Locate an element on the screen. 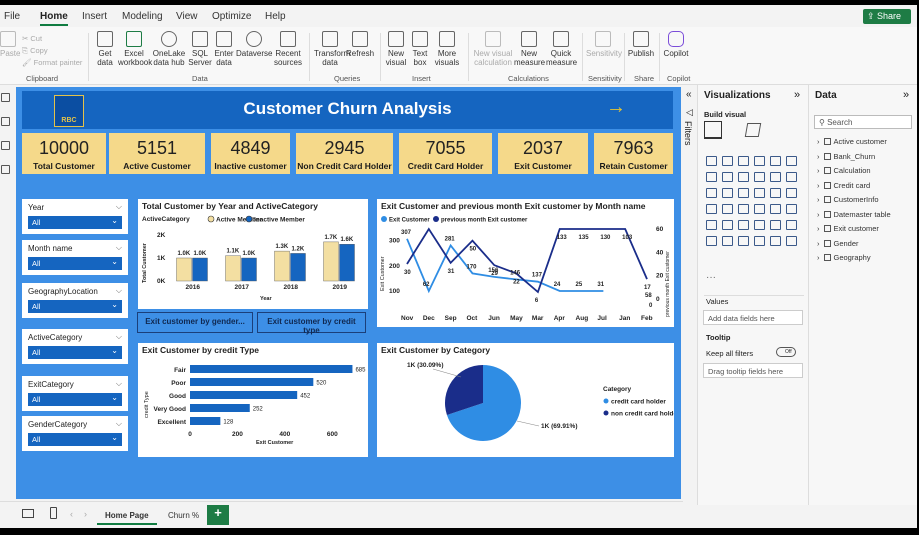 The width and height of the screenshot is (919, 535). menu-optimize: Optimize is located at coordinates (231, 16).